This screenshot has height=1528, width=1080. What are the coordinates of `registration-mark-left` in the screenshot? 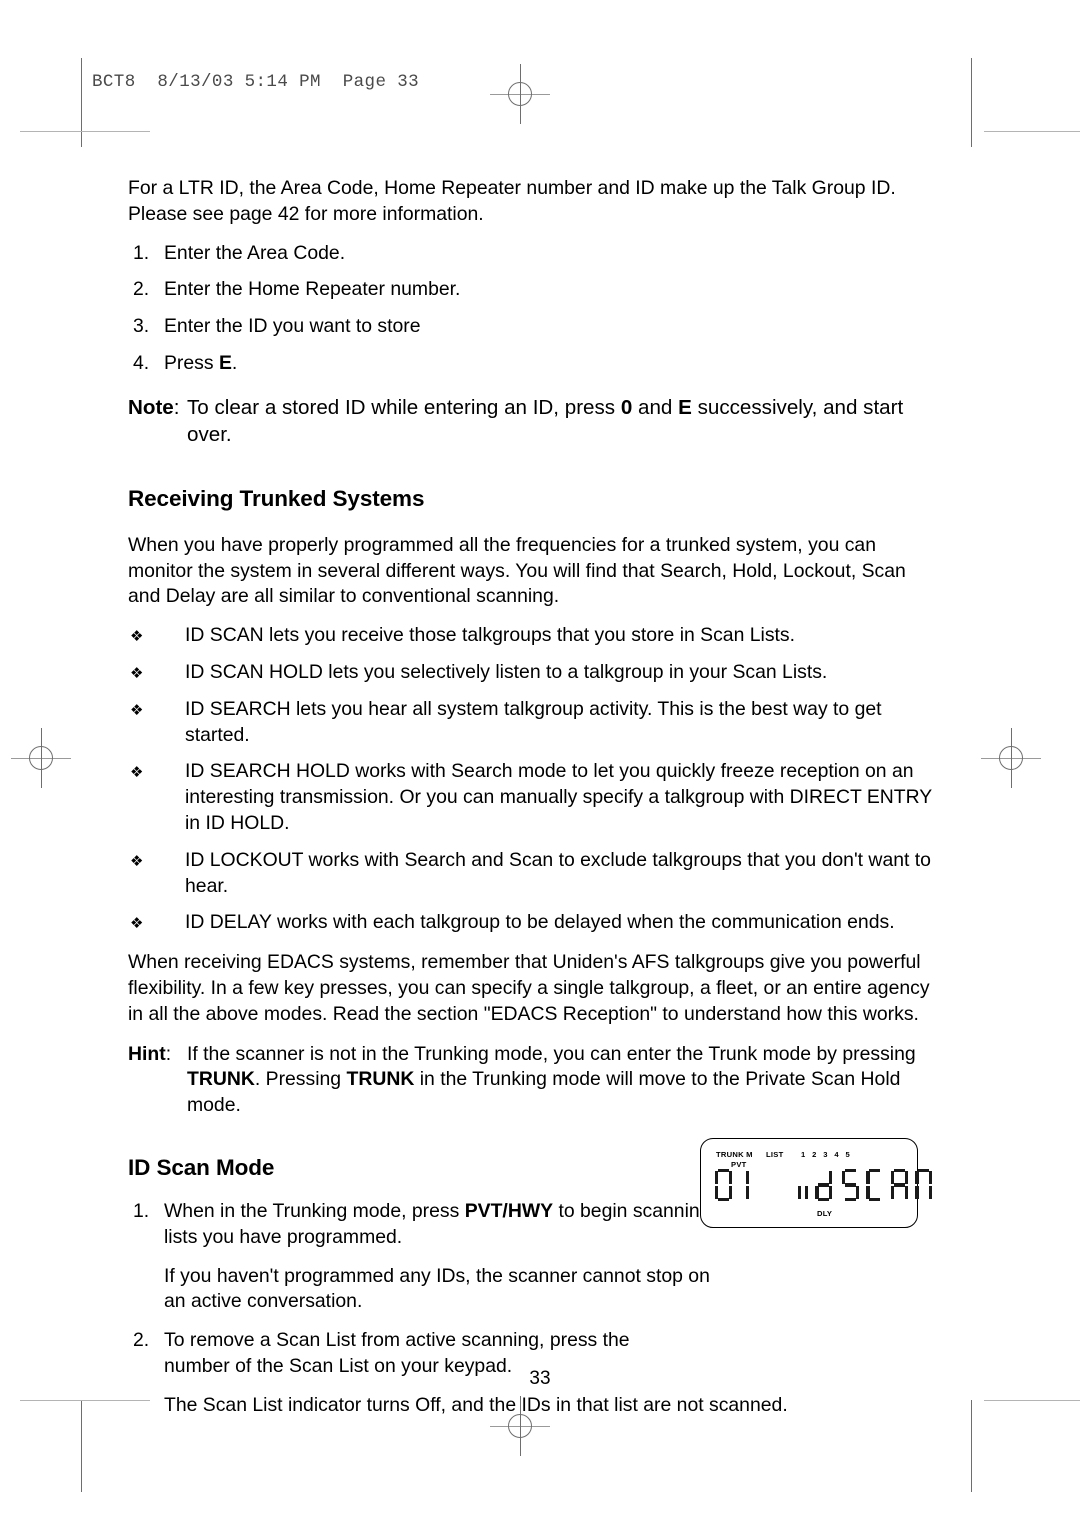 It's located at (41, 758).